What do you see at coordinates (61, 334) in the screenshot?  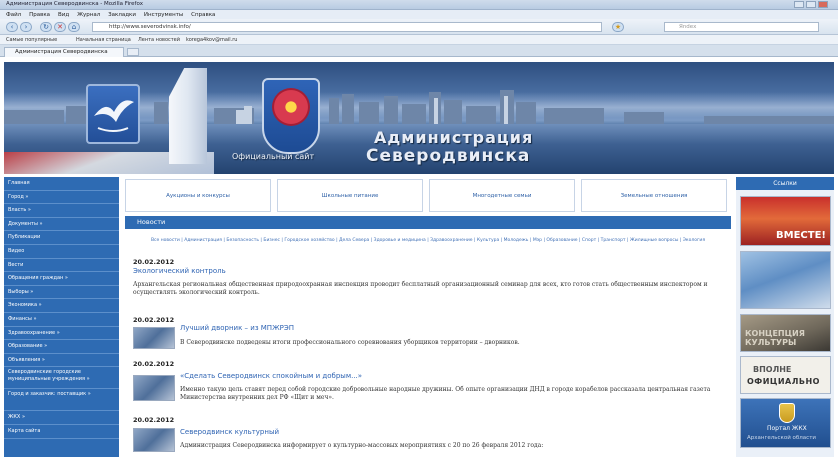 I see `sidebar-item-healthcare: Здравоохранение »` at bounding box center [61, 334].